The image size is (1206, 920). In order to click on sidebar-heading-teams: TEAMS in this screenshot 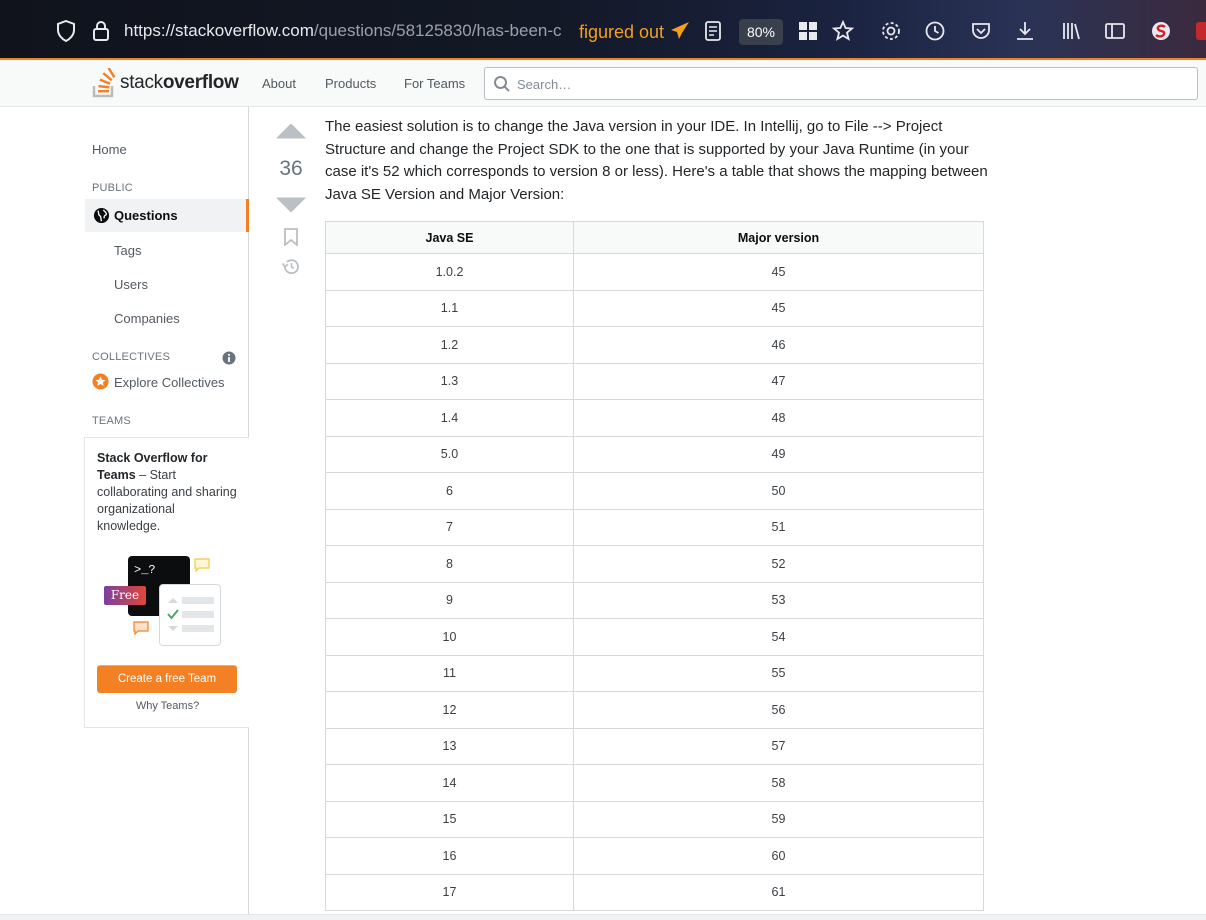, I will do `click(111, 421)`.